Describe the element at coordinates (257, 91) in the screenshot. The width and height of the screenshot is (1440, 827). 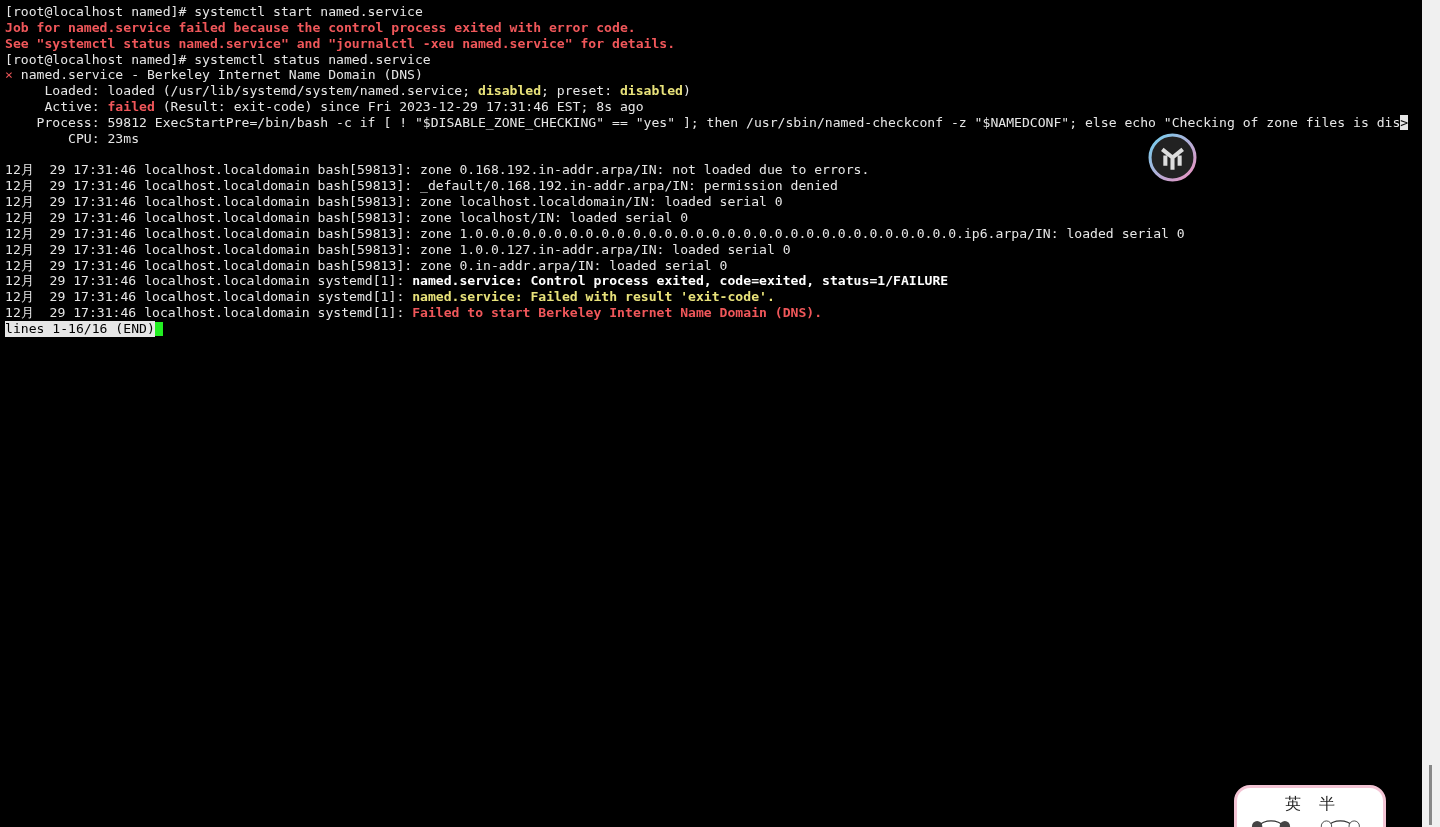
I see `terminal-text: Loaded: loaded (/usr/lib/systemd/system/named.service;` at that location.